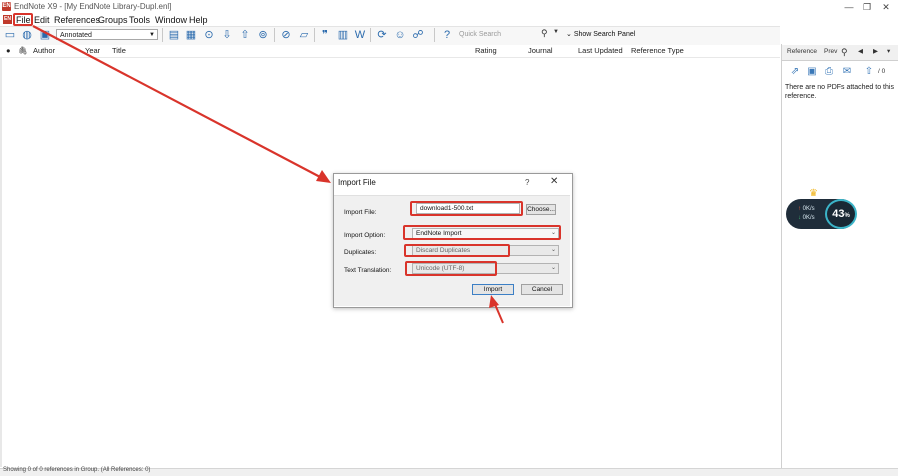 This screenshot has width=898, height=476. What do you see at coordinates (544, 33) in the screenshot?
I see `search-icon: ⚲` at bounding box center [544, 33].